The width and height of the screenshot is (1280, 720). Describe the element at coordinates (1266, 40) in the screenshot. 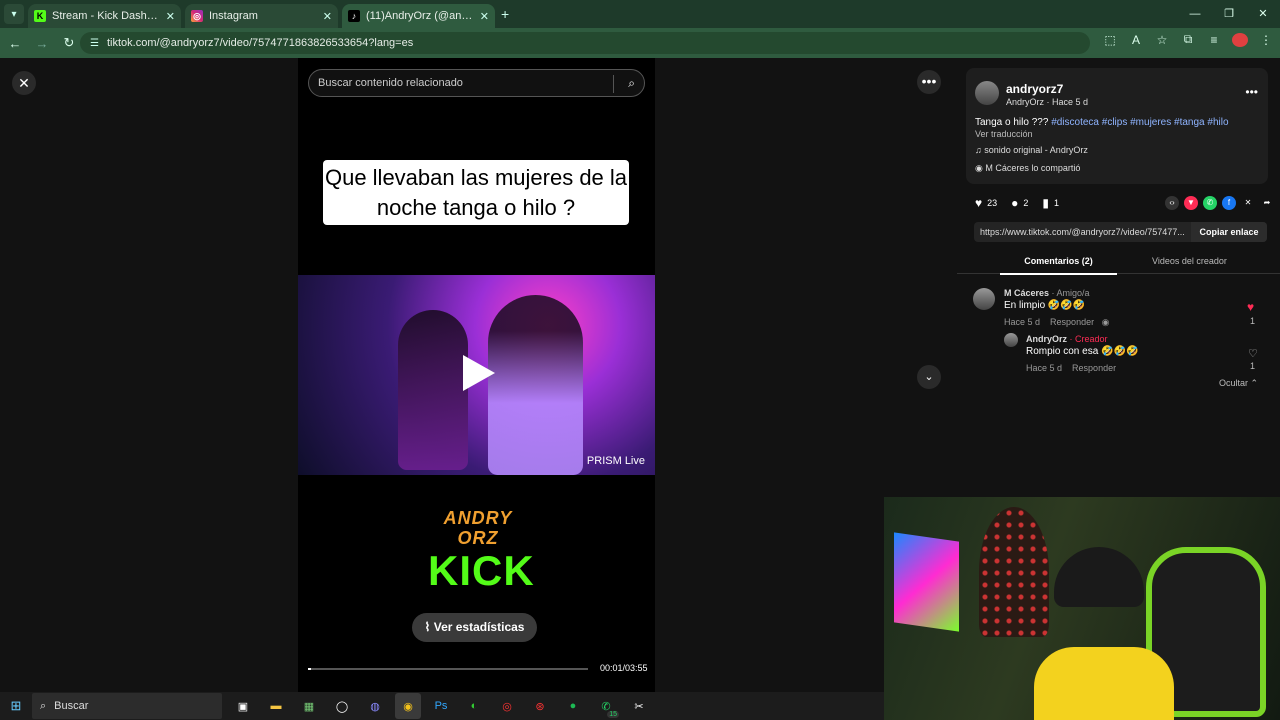

I see `menu-dots-icon: ⋮` at that location.